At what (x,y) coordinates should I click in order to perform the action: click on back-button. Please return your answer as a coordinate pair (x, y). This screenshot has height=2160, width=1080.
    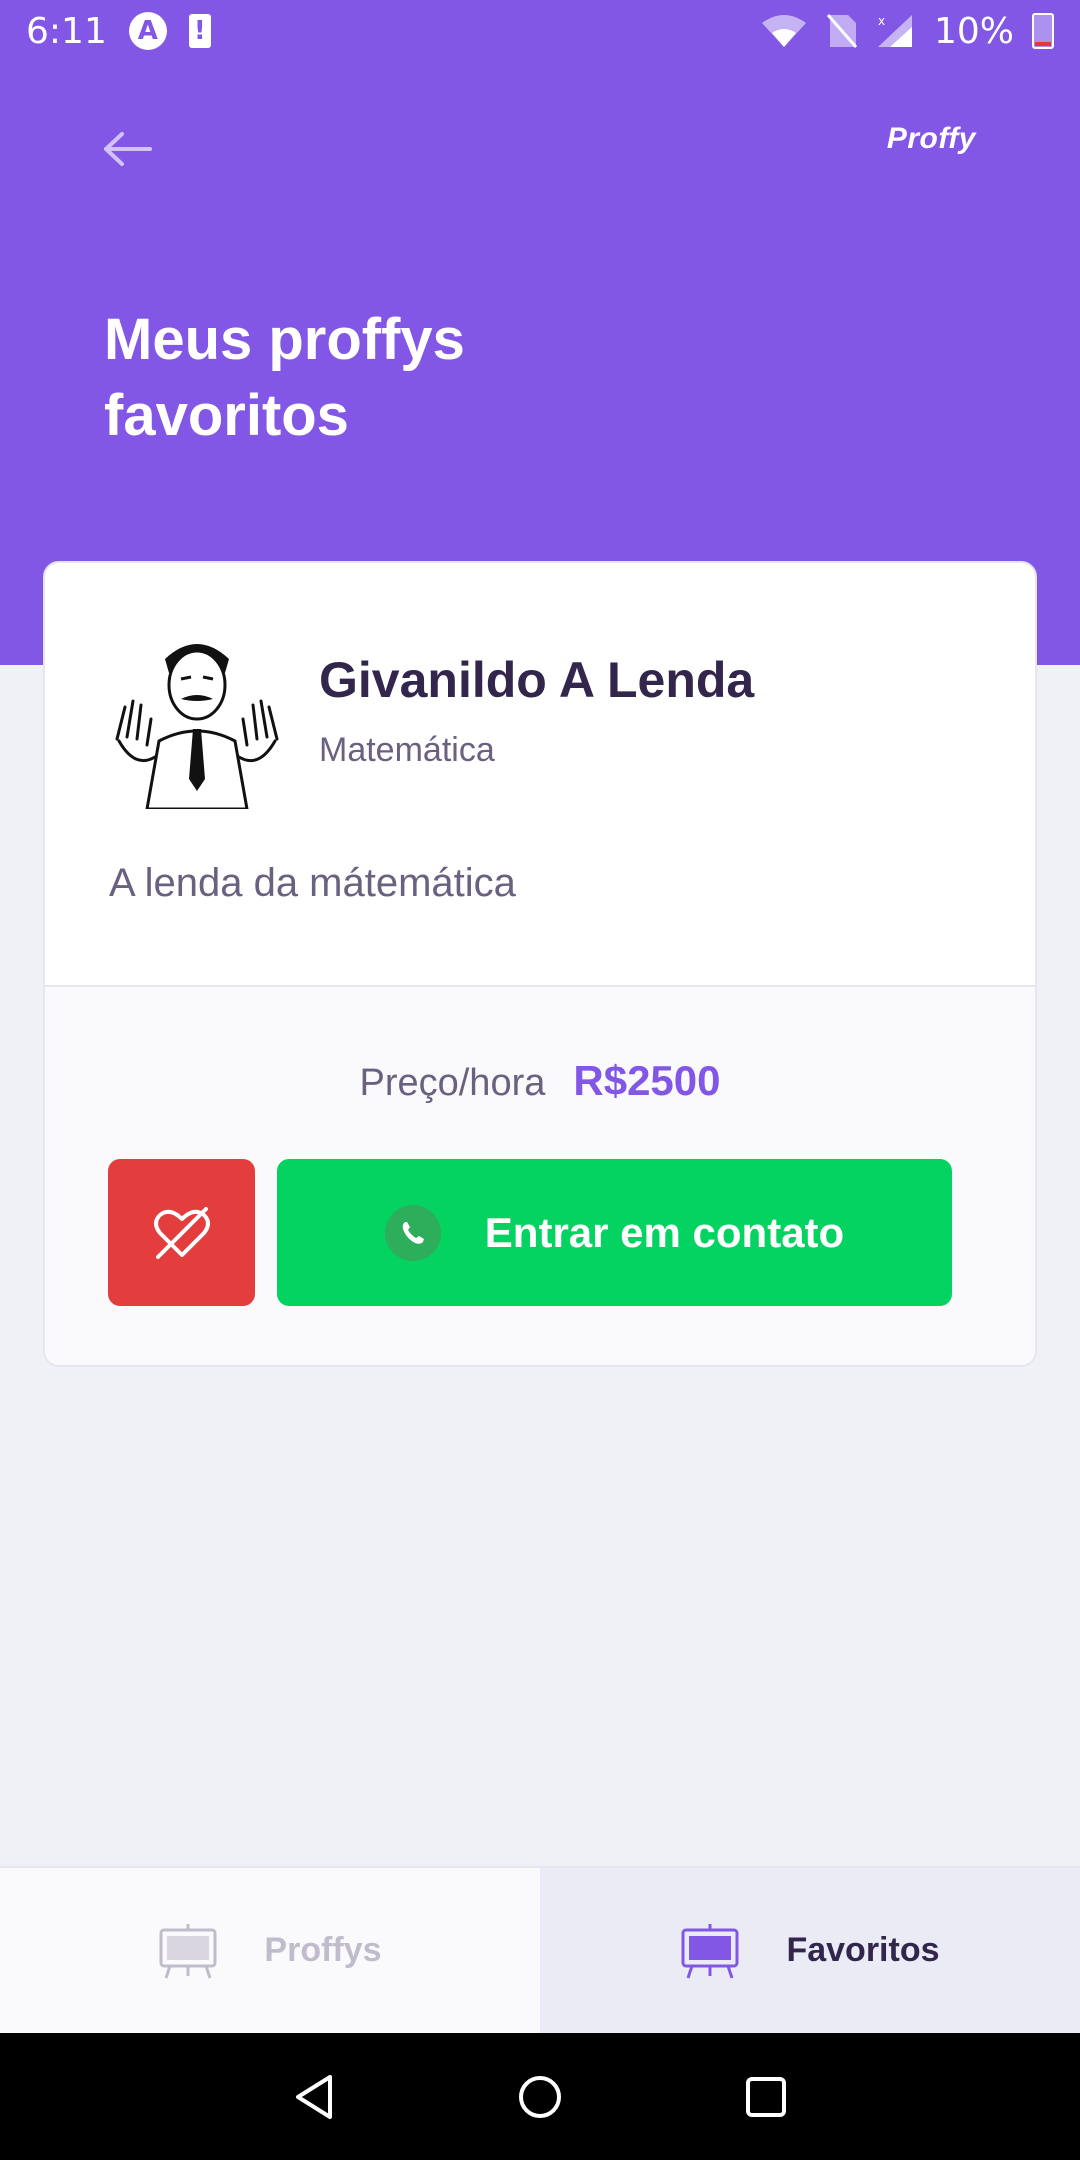
    Looking at the image, I should click on (128, 149).